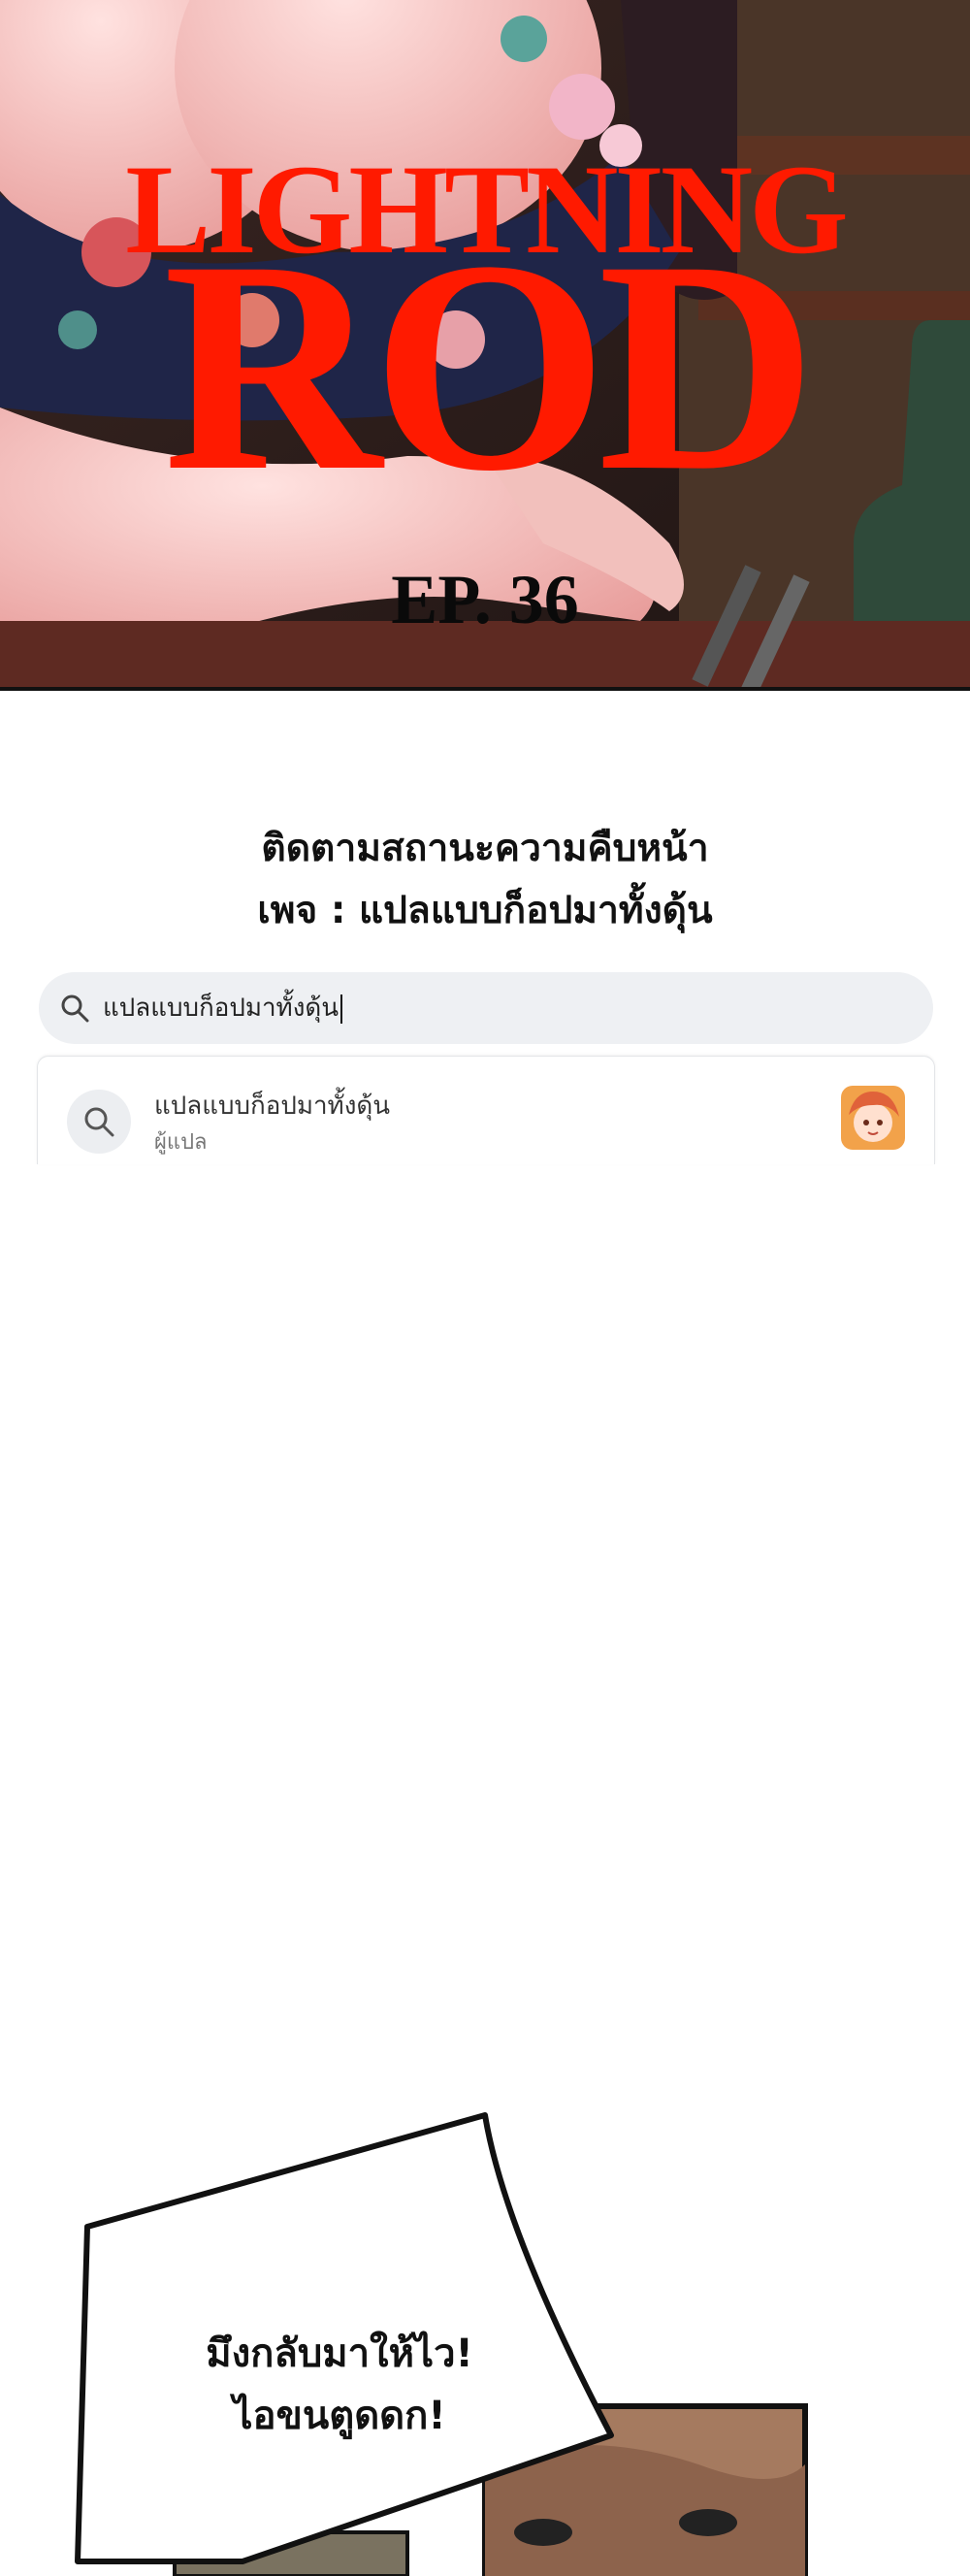  Describe the element at coordinates (486, 1110) in the screenshot. I see `search-suggestion-item: แปลแบบก็อปมาทั้งดุ้น ผู้แปล` at that location.